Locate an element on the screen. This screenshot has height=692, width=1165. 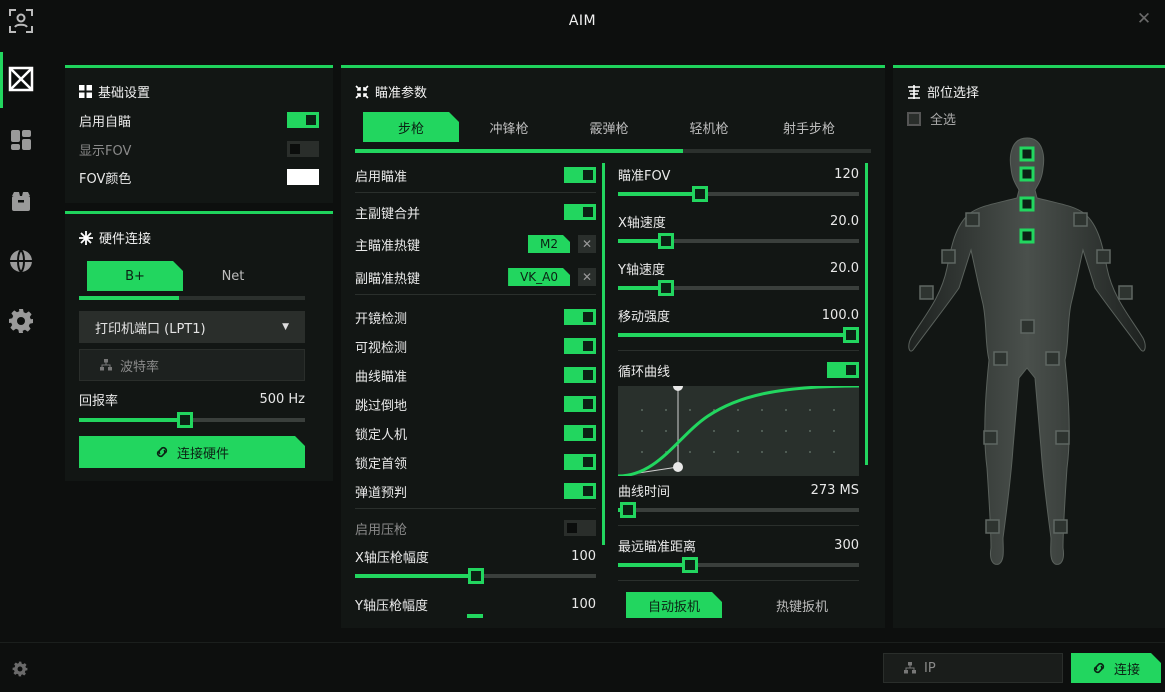
right-scrollbar is located at coordinates (866, 314).